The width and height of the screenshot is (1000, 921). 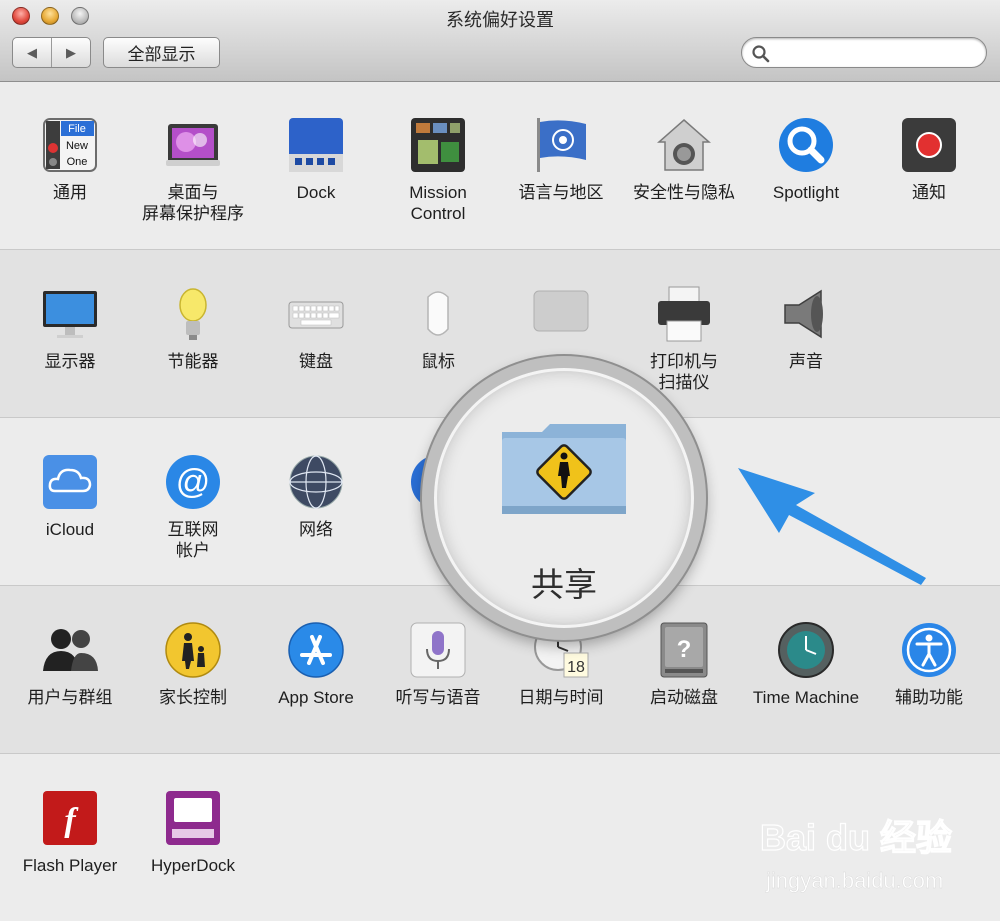 I want to click on show-all-button: 全部显示, so click(x=161, y=52).